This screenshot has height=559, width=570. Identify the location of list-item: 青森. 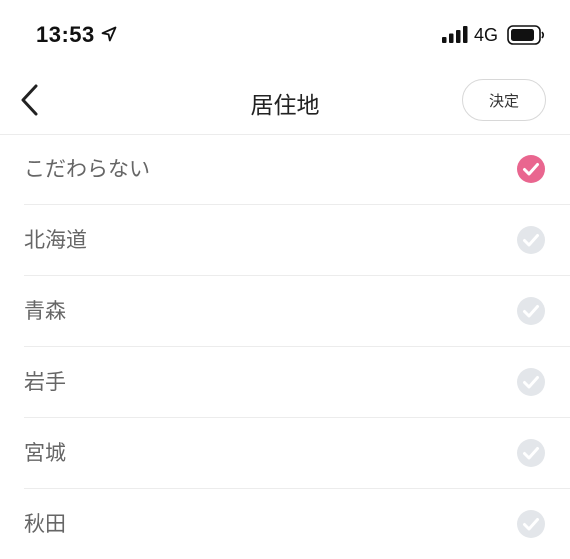
(297, 311).